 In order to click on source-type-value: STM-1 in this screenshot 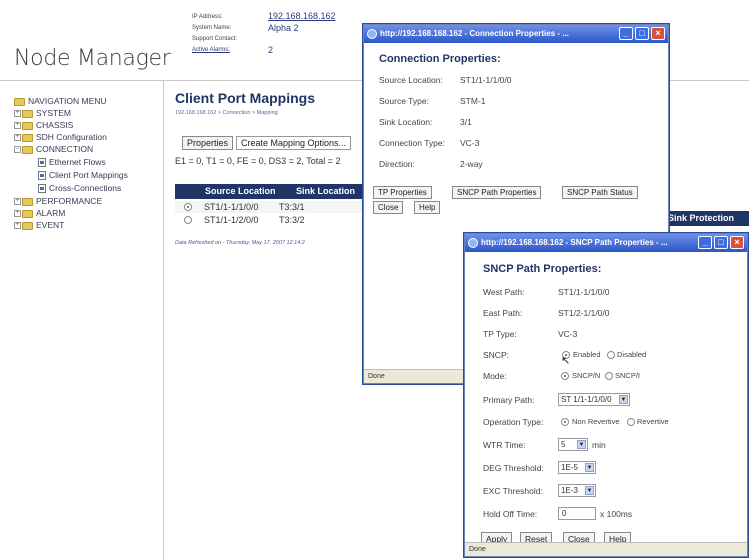, I will do `click(473, 101)`.